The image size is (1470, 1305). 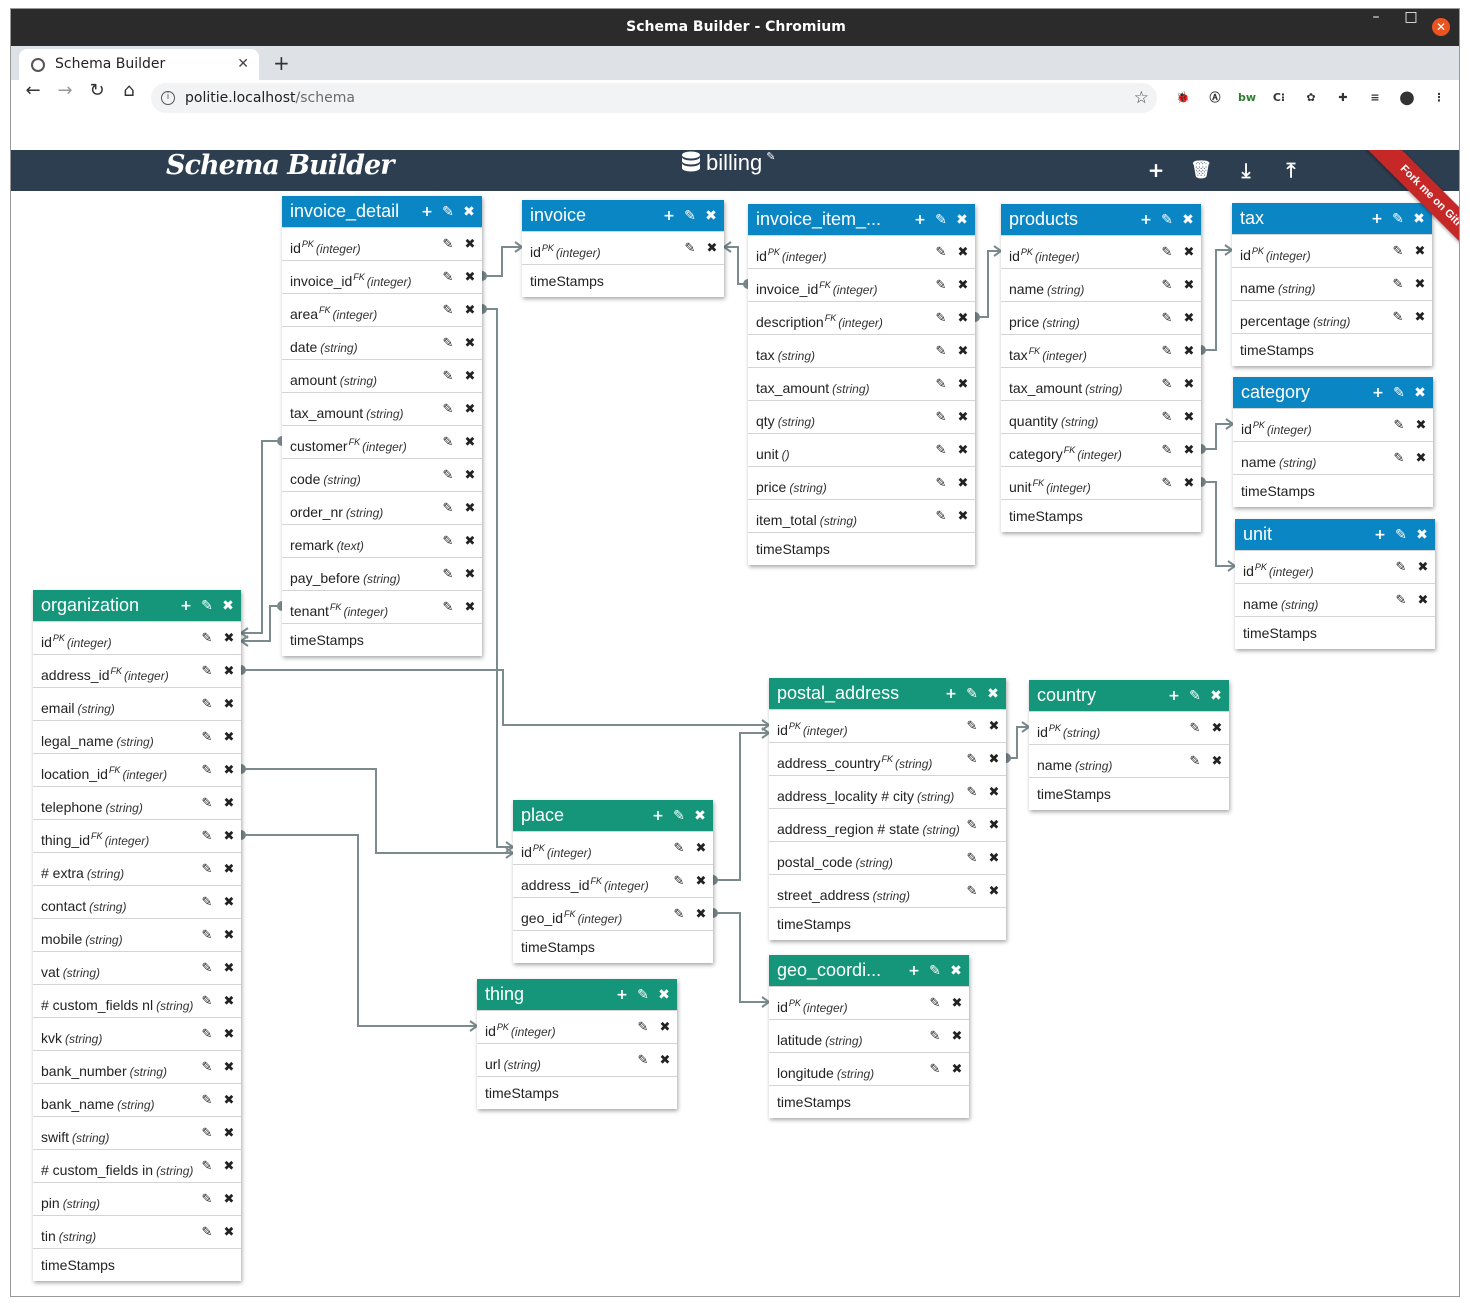 What do you see at coordinates (887, 791) in the screenshot?
I see `column-row: address_locality # city (string) ✎ ✖` at bounding box center [887, 791].